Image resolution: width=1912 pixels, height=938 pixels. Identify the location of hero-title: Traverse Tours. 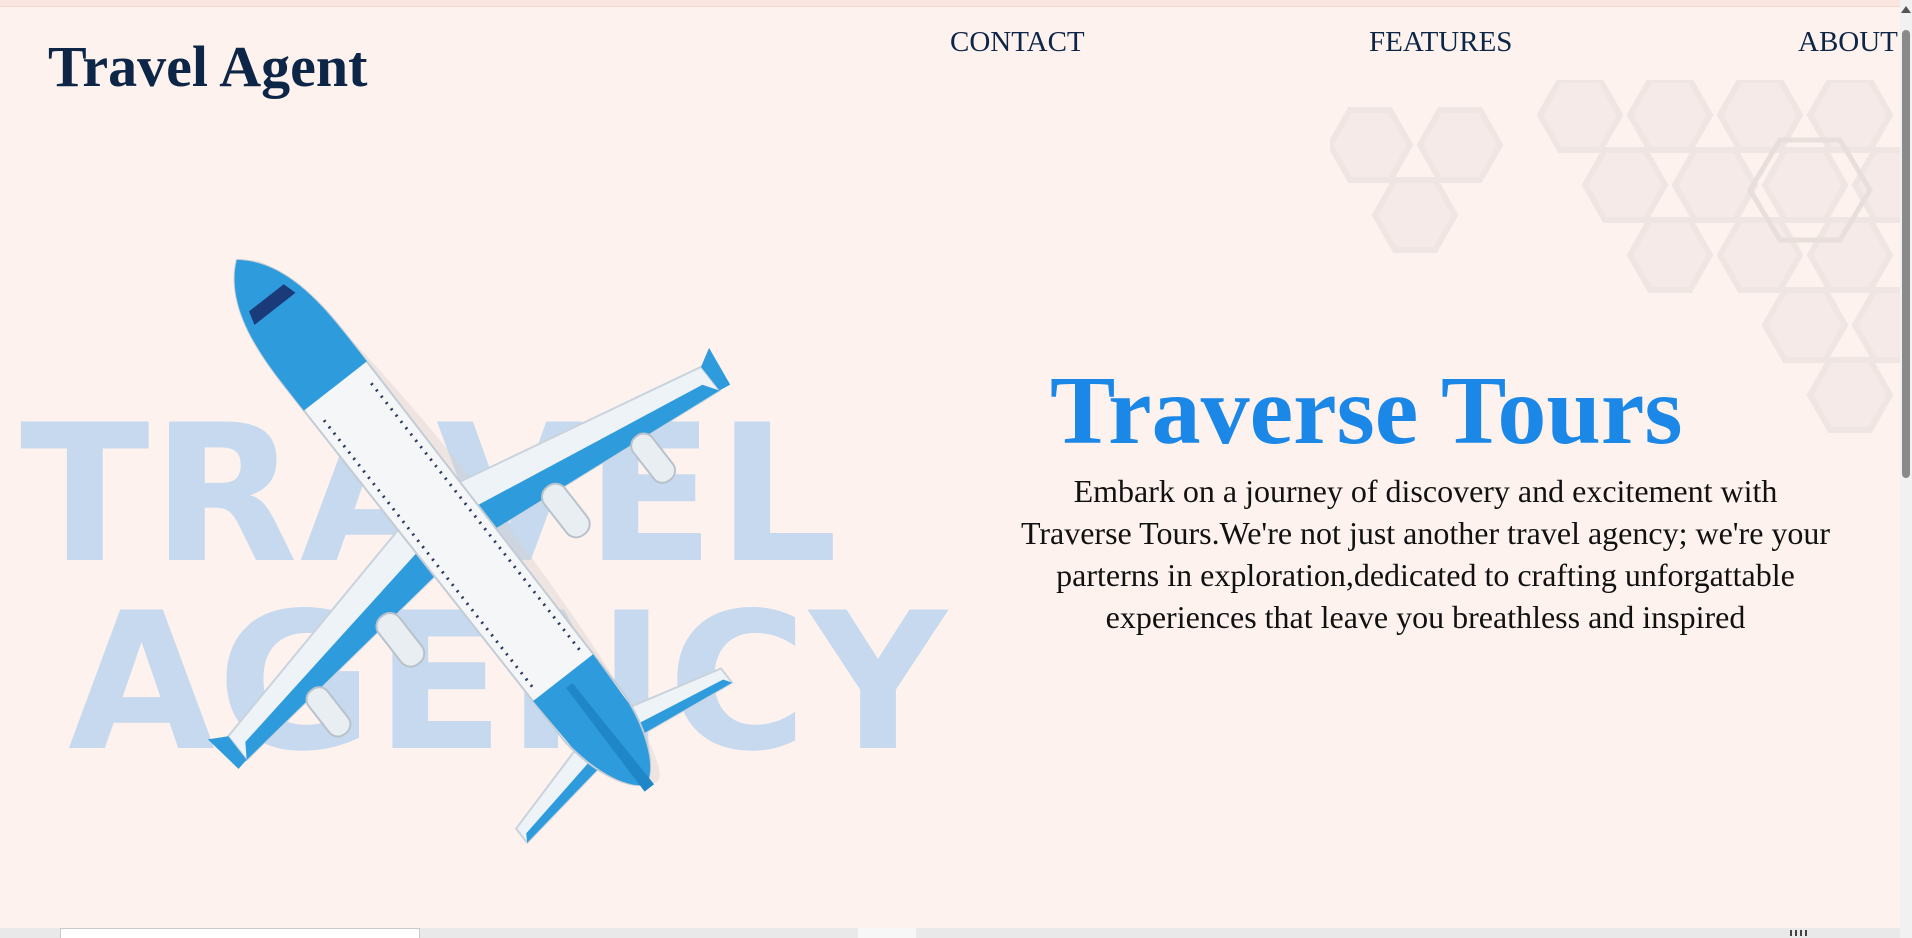
(1366, 411).